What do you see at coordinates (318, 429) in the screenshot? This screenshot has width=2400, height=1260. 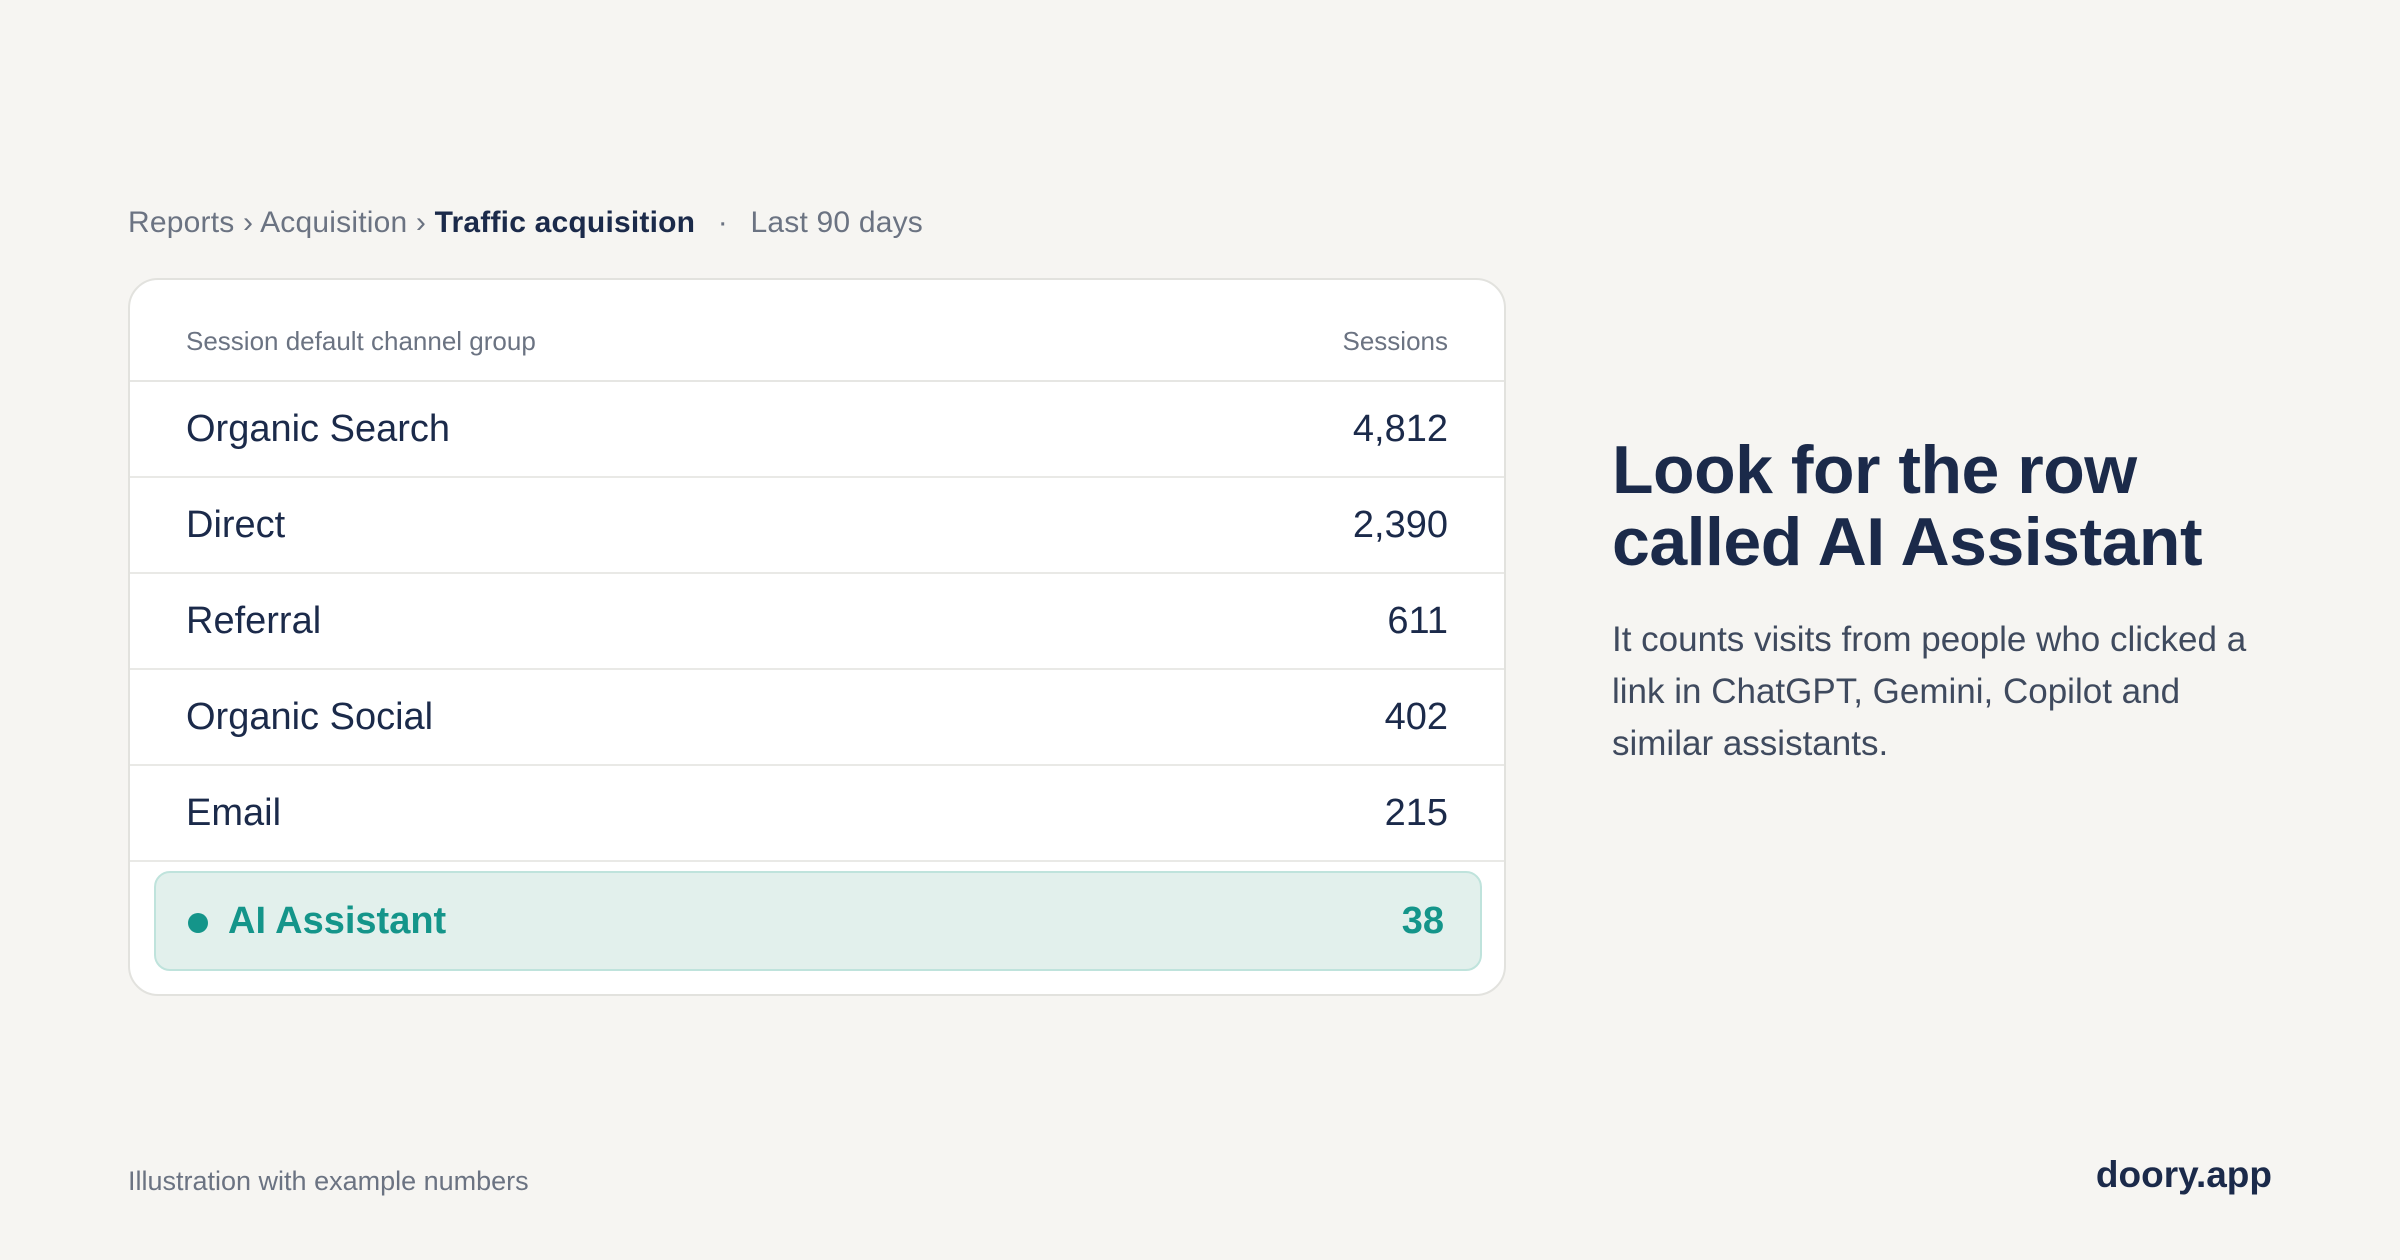 I see `row-label: Organic Search` at bounding box center [318, 429].